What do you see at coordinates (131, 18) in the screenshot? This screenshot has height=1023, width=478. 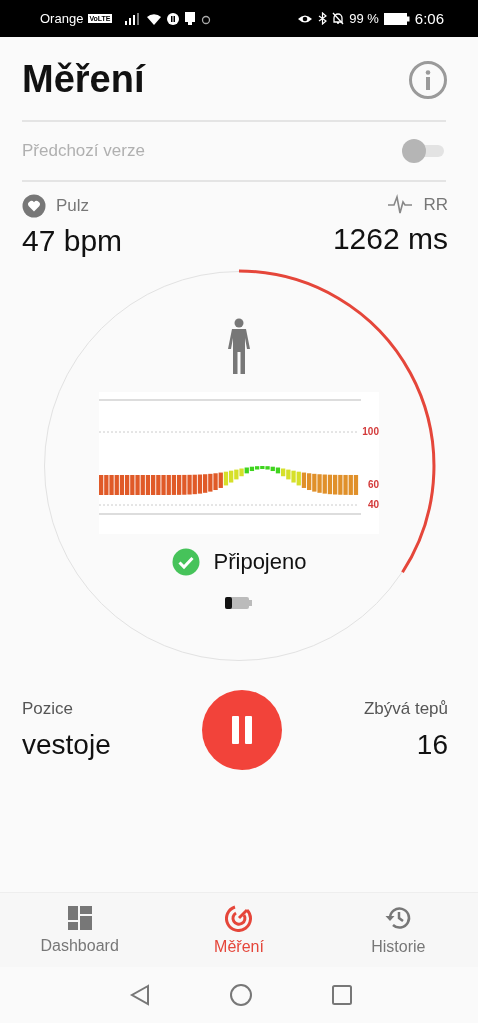 I see `signal-icon` at bounding box center [131, 18].